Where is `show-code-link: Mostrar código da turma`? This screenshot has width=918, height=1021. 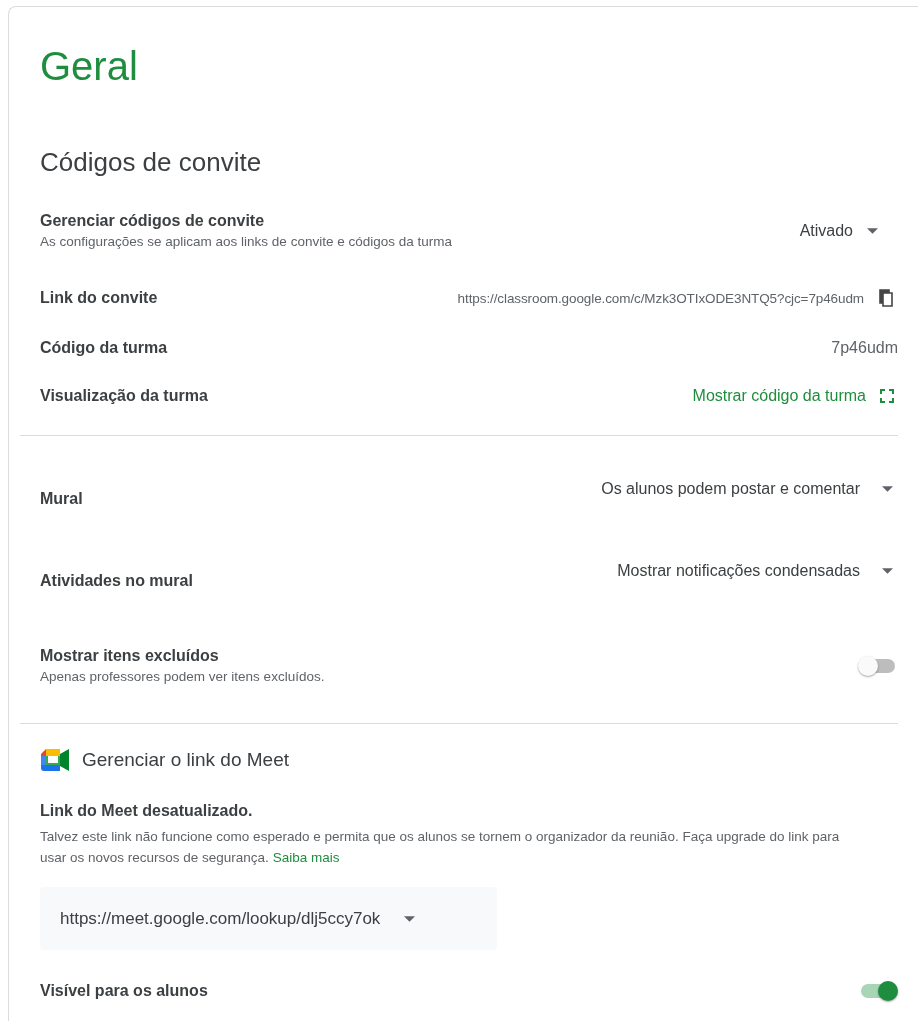
show-code-link: Mostrar código da turma is located at coordinates (779, 396).